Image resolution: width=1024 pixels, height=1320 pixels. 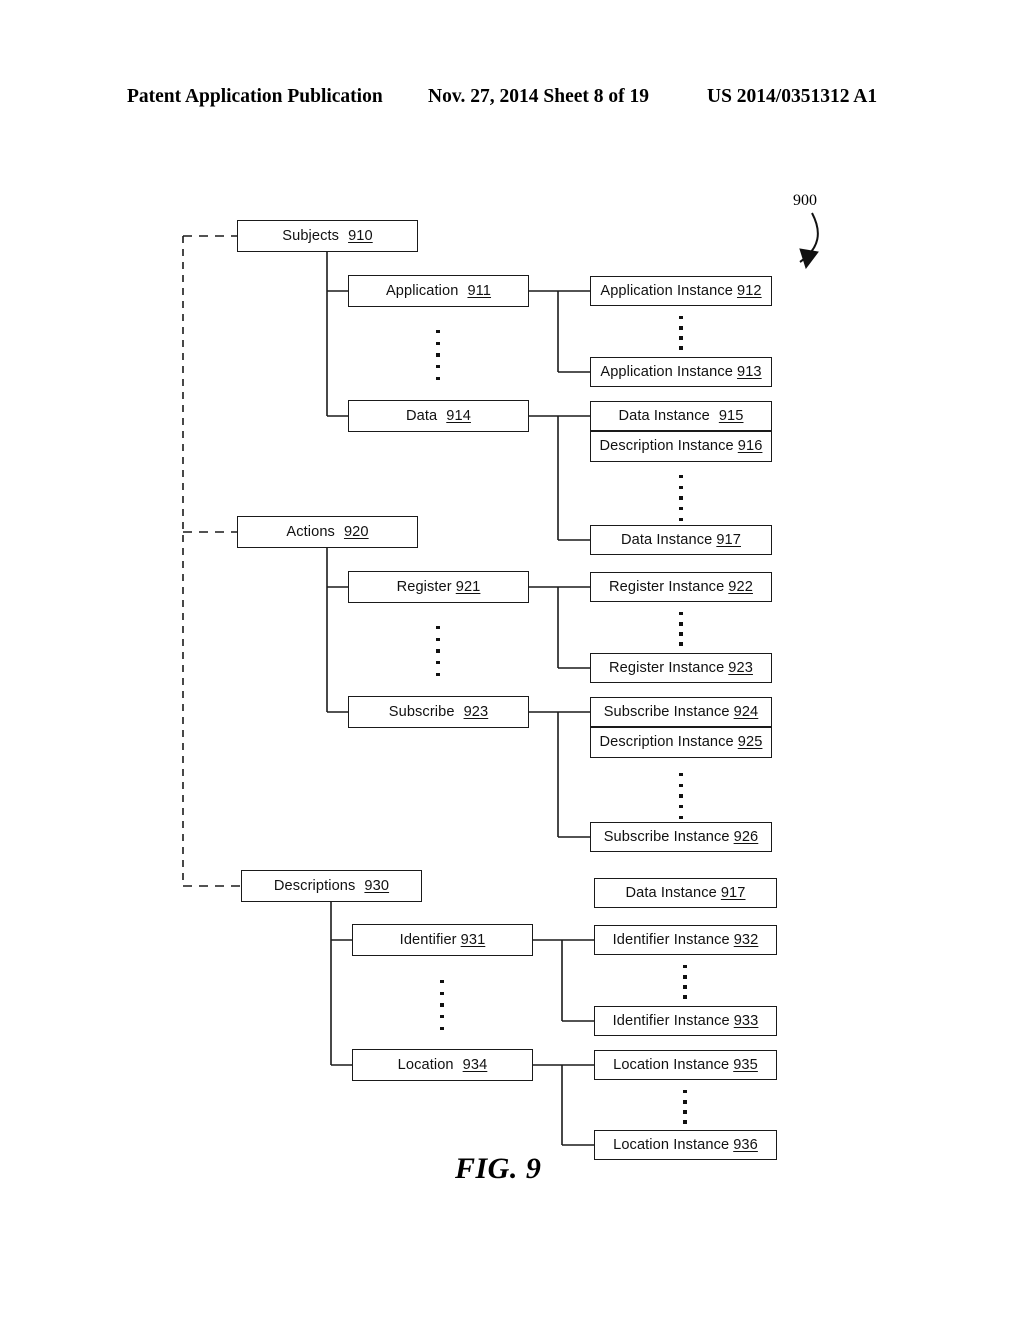 I want to click on node-descriptions-label: Descriptions, so click(x=314, y=885).